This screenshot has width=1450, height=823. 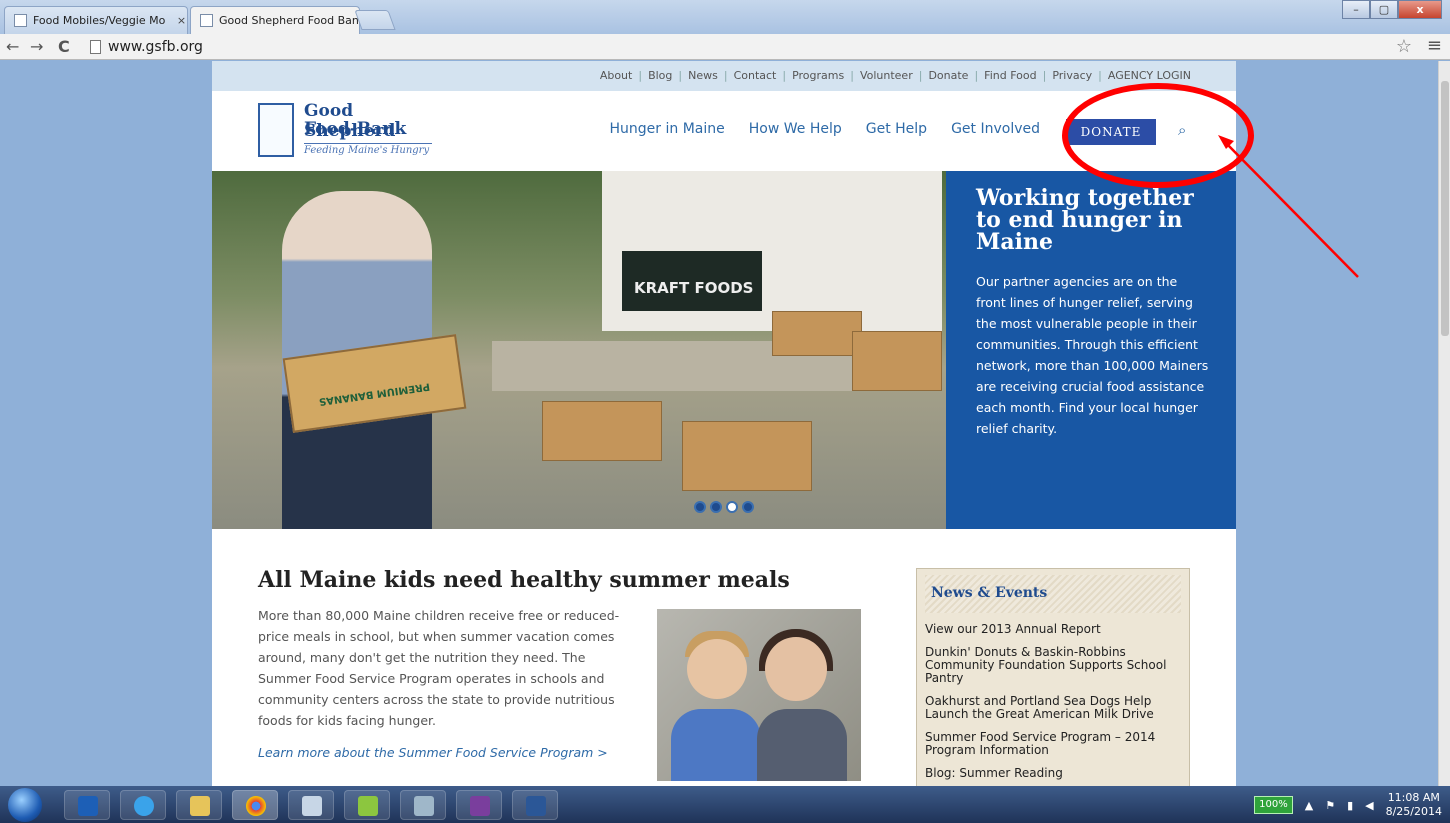 What do you see at coordinates (25, 805) in the screenshot?
I see `start-button-icon` at bounding box center [25, 805].